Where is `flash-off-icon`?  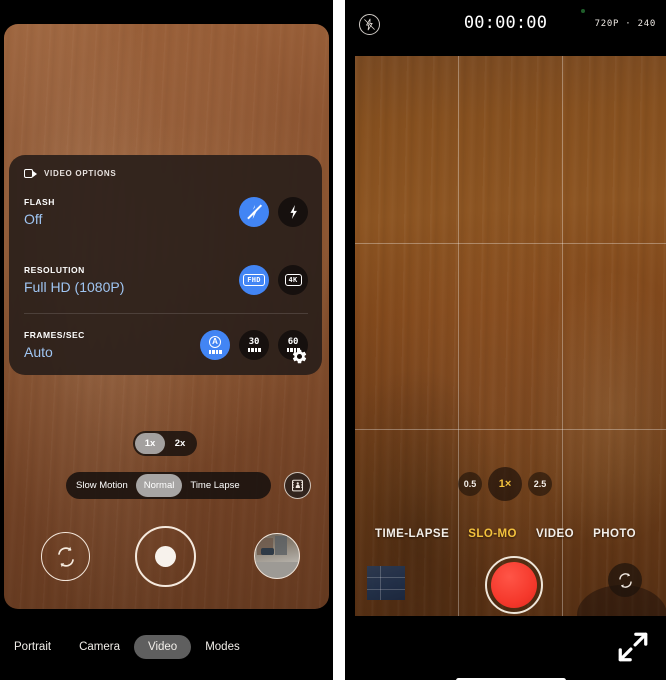 flash-off-icon is located at coordinates (254, 212).